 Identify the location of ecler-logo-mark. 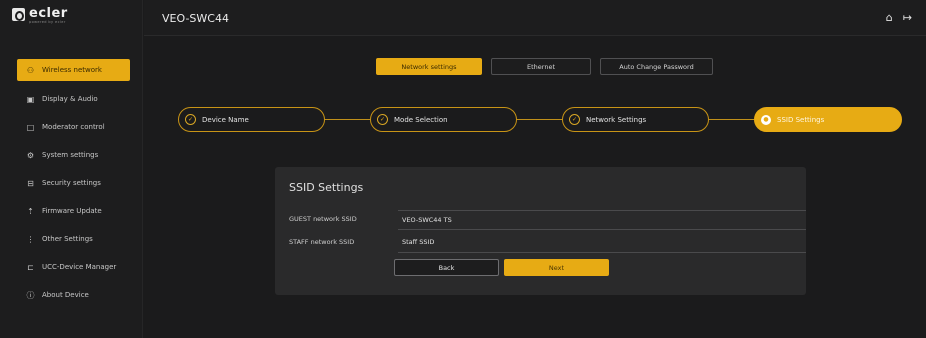
(18, 14).